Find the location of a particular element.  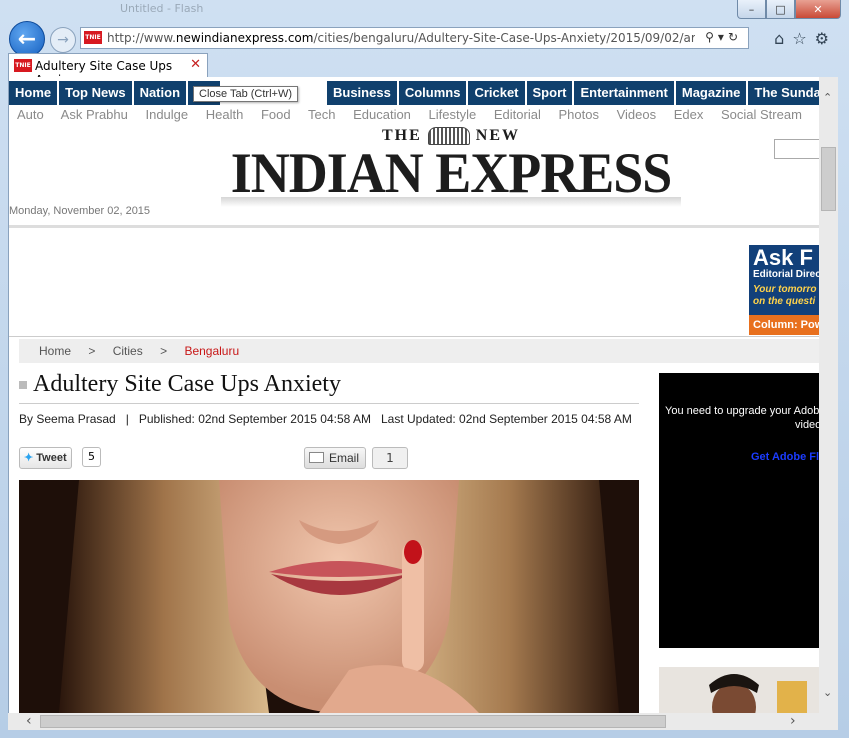

current-date: Monday, November 02, 2015 is located at coordinates (80, 211).